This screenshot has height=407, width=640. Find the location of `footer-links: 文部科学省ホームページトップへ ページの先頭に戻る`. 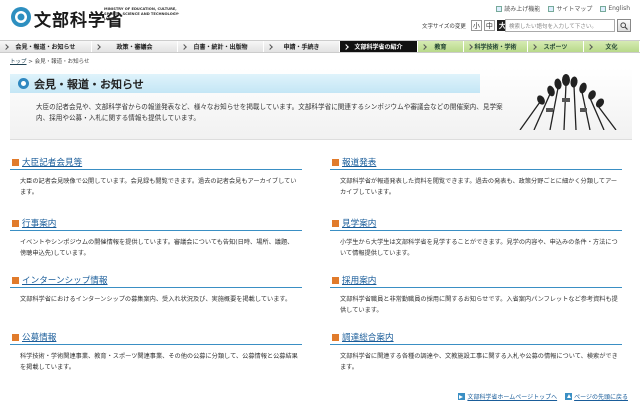

footer-links: 文部科学省ホームページトップへ ページの先頭に戻る is located at coordinates (543, 396).